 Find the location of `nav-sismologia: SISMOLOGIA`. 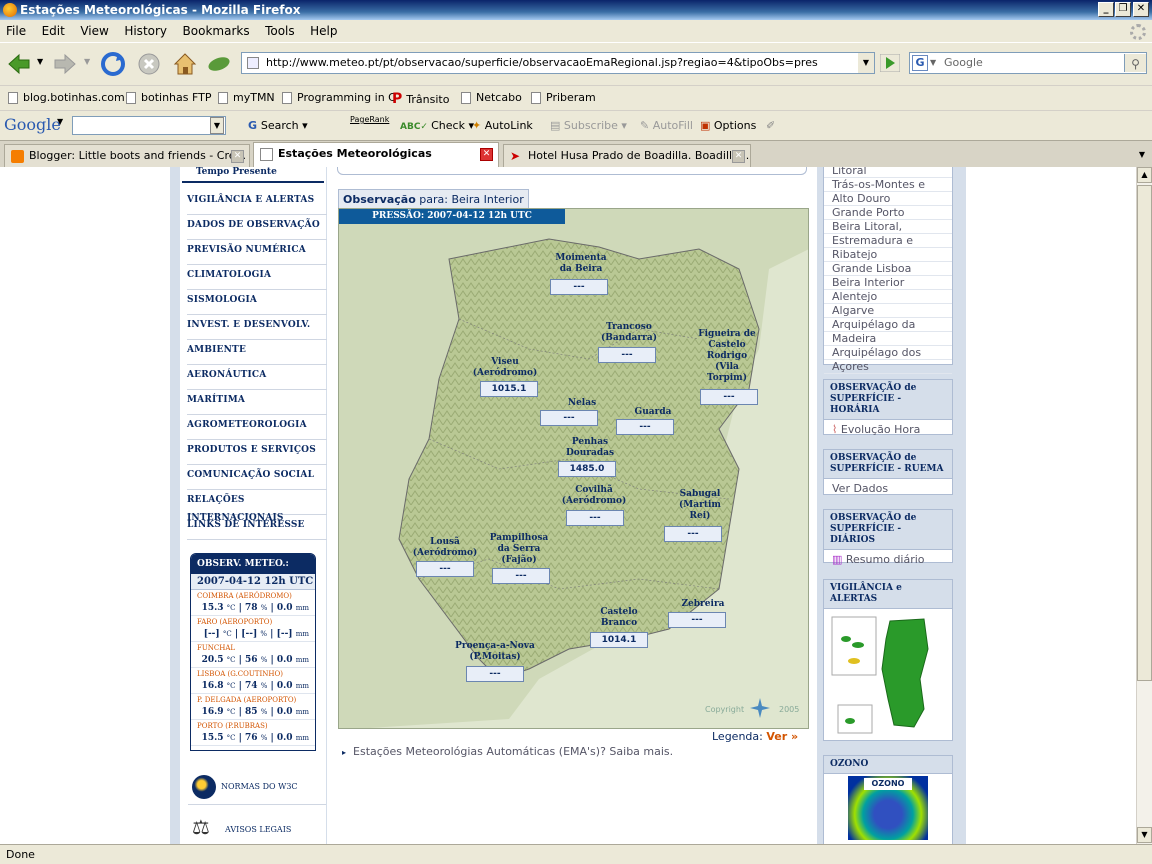

nav-sismologia: SISMOLOGIA is located at coordinates (257, 303).